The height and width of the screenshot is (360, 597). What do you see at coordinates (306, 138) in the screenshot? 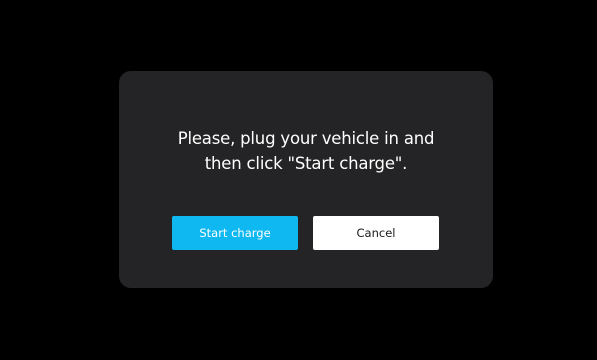
I see `dialog-message-line-1: Please, plug your vehicle in and` at bounding box center [306, 138].